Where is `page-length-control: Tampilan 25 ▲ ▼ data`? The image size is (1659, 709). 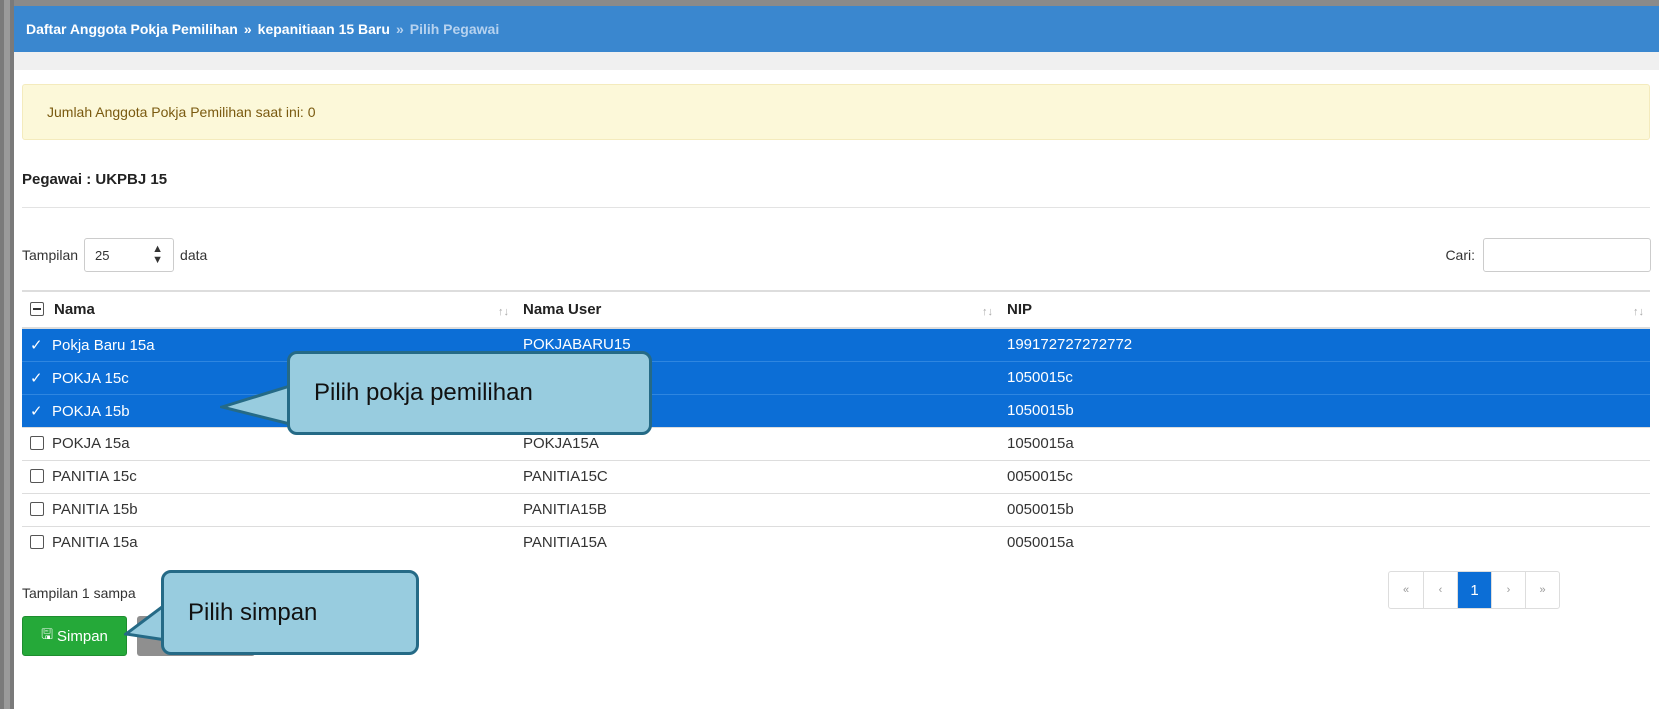 page-length-control: Tampilan 25 ▲ ▼ data is located at coordinates (114, 255).